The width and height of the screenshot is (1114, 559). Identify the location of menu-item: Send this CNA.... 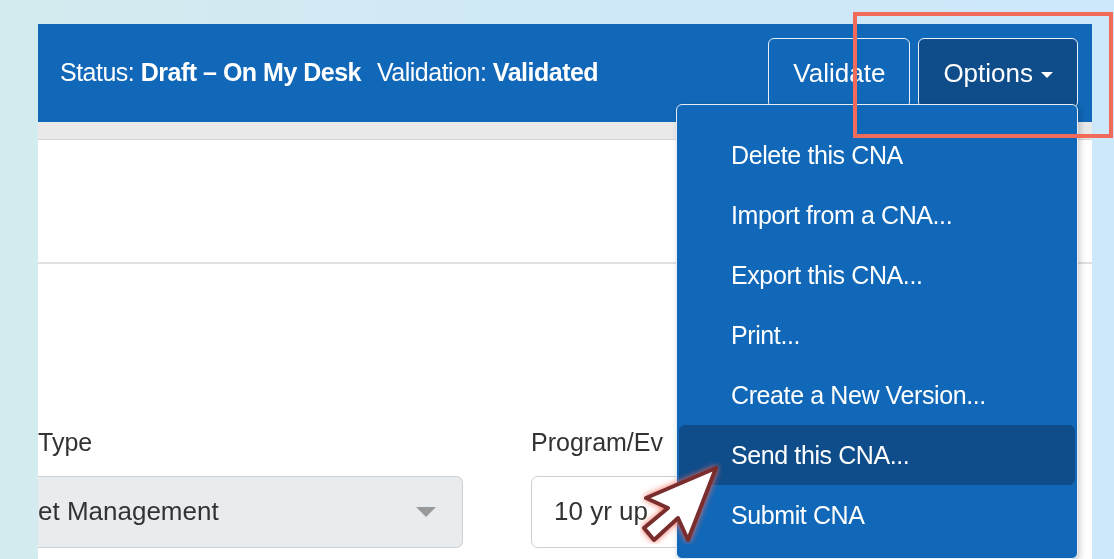
(877, 455).